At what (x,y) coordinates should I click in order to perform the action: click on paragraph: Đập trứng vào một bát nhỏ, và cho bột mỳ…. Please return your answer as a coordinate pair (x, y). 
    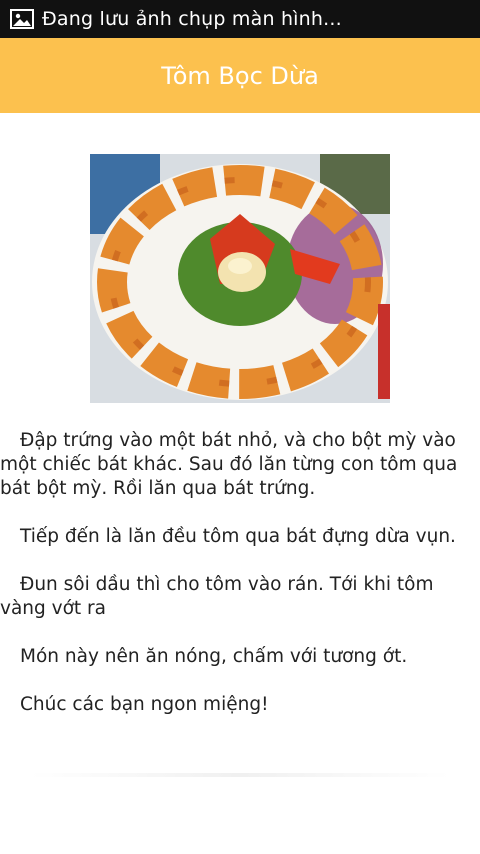
    Looking at the image, I should click on (229, 464).